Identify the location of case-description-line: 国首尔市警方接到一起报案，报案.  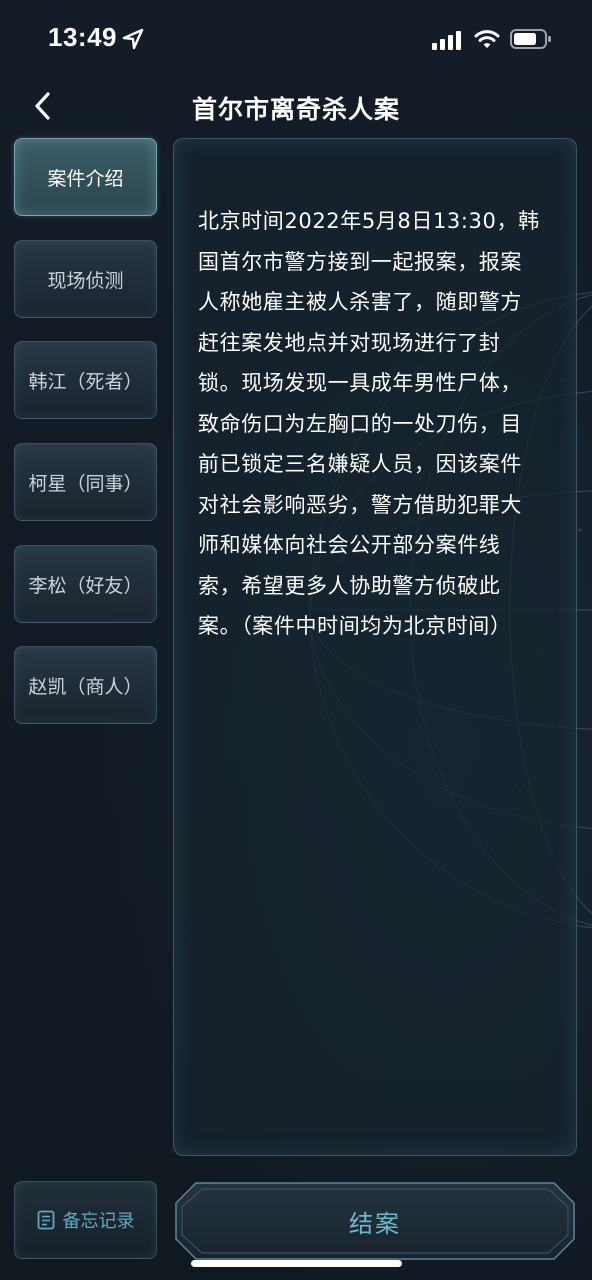
(360, 261).